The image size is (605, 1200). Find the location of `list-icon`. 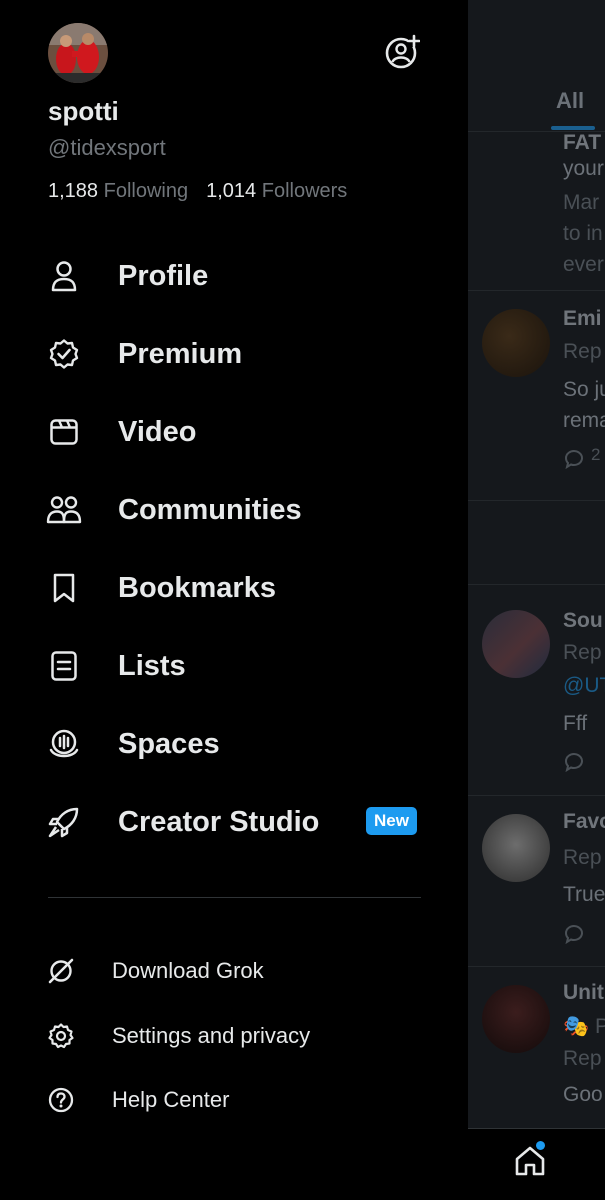

list-icon is located at coordinates (64, 666).